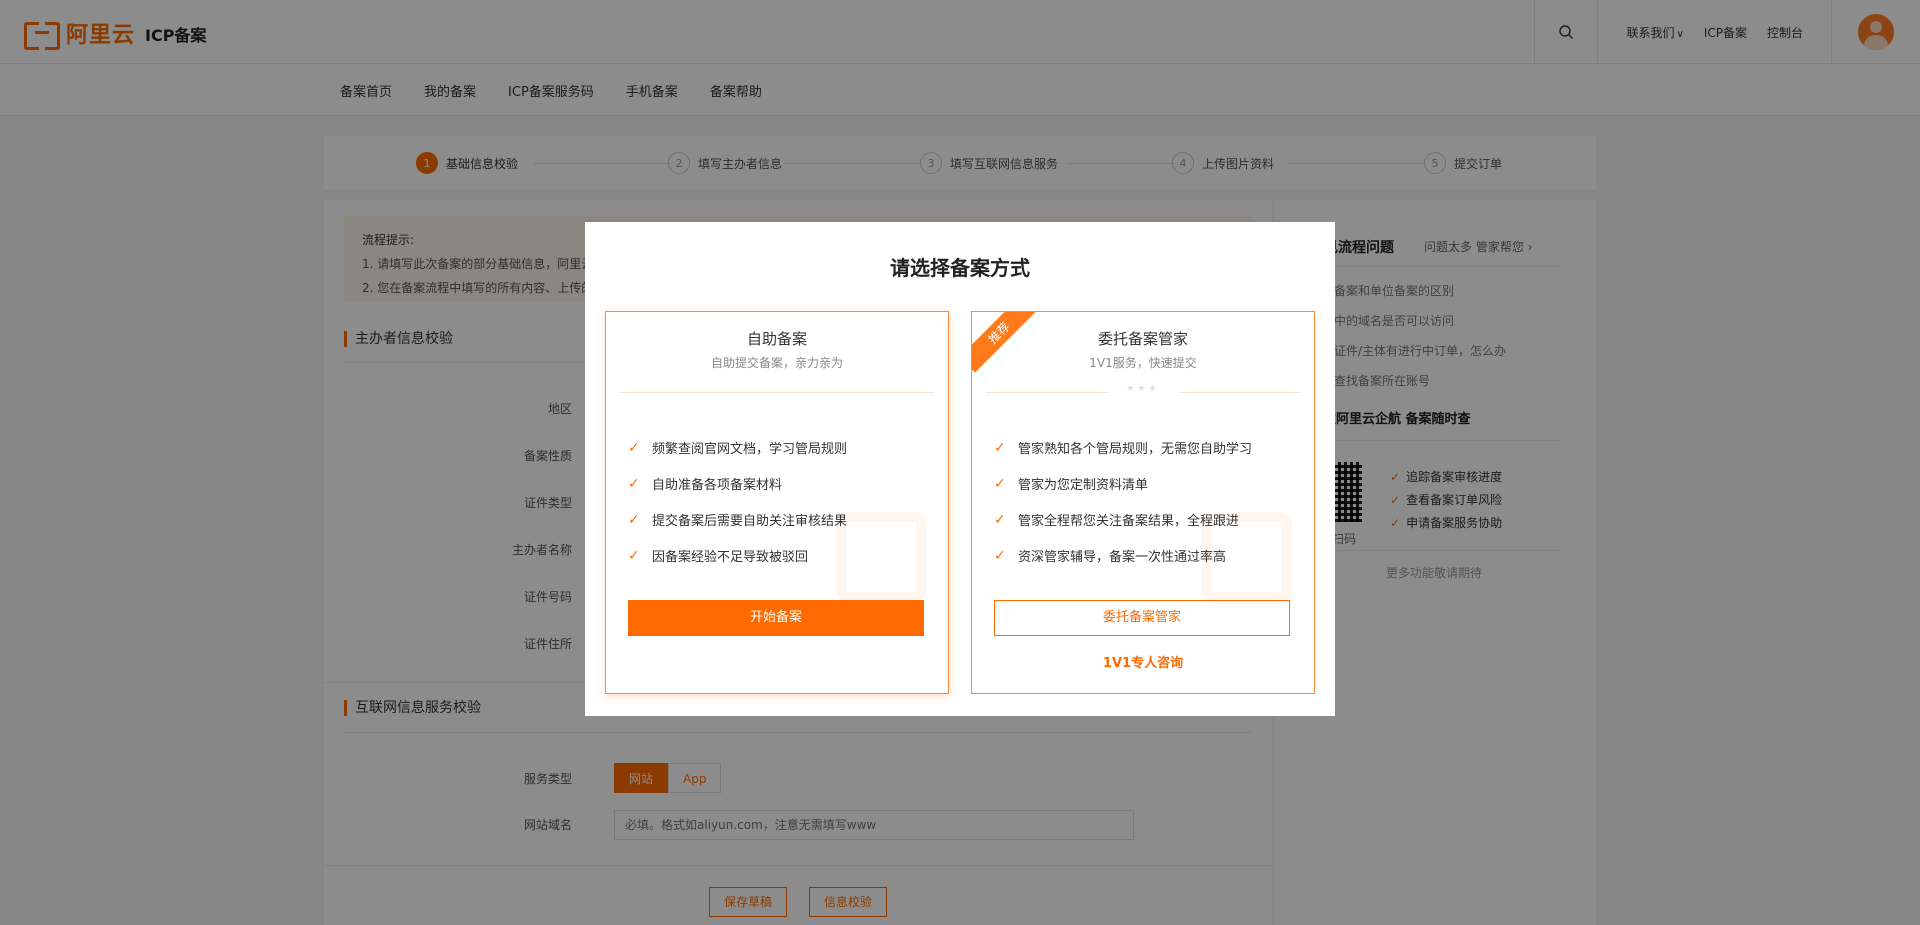 The width and height of the screenshot is (1920, 925). I want to click on watermark-icon, so click(881, 557).